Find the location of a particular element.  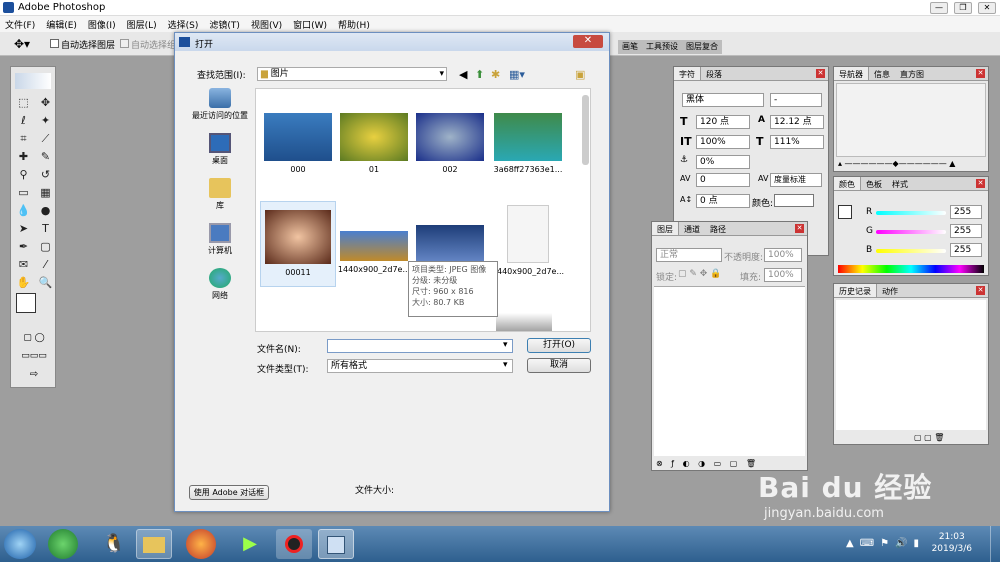

palette-tab-layer-comps: 图层复合 is located at coordinates (702, 47).